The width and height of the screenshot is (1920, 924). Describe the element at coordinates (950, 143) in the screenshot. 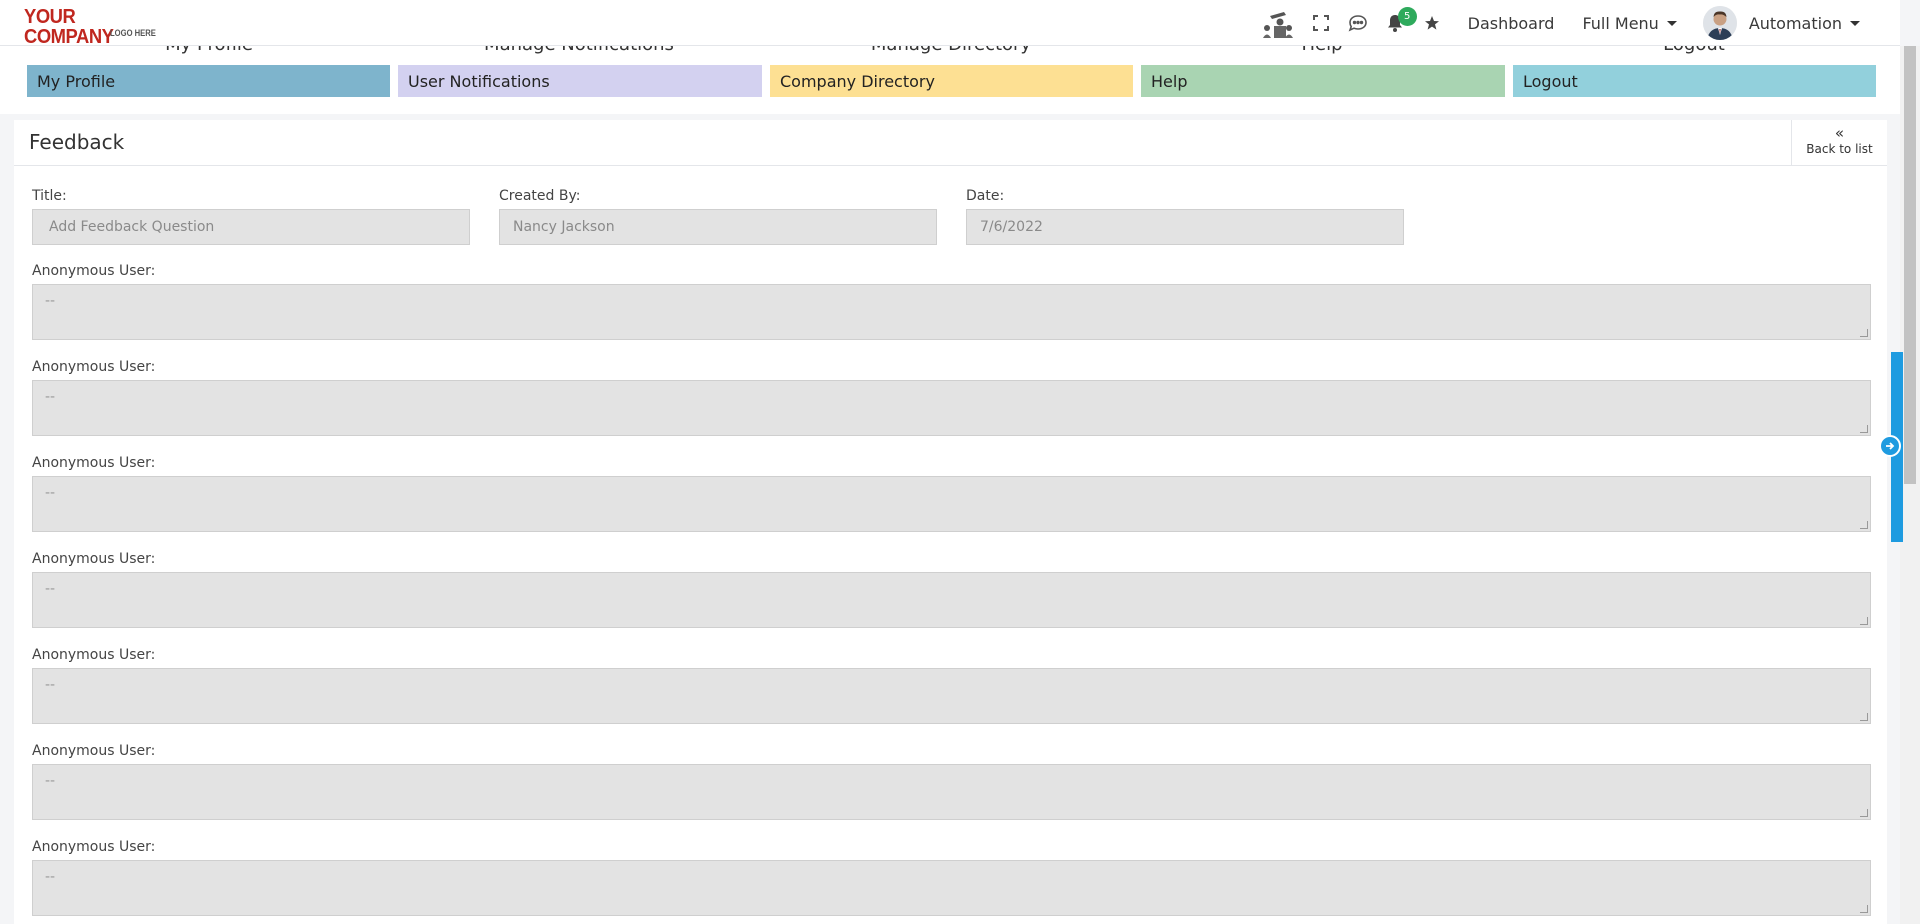

I see `card-header: Feedback « Back to list` at that location.